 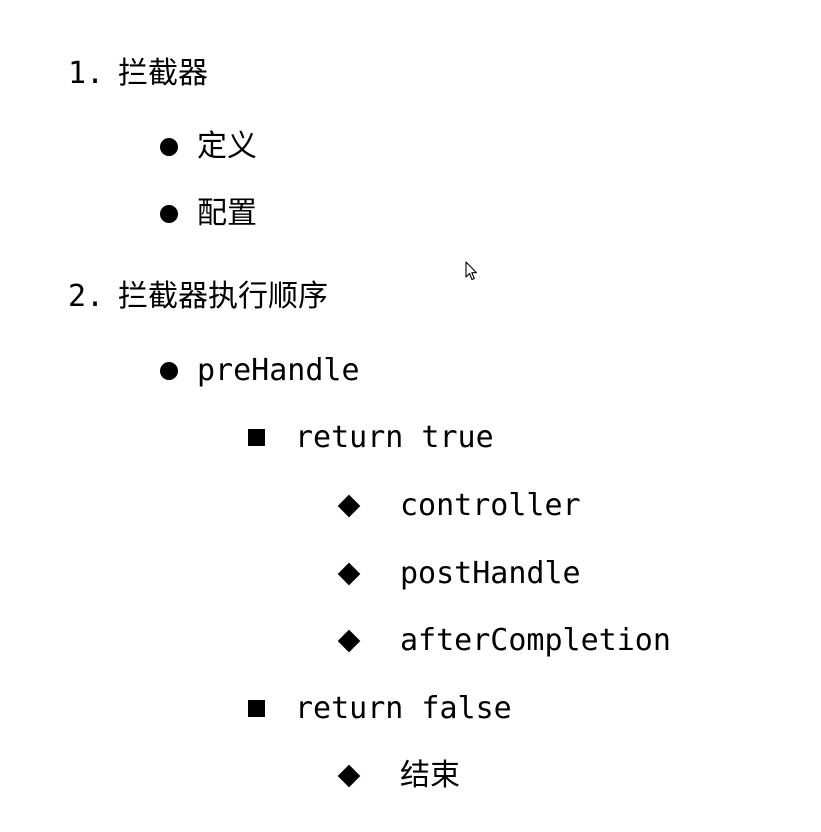 What do you see at coordinates (490, 505) in the screenshot?
I see `list-item-label: controller` at bounding box center [490, 505].